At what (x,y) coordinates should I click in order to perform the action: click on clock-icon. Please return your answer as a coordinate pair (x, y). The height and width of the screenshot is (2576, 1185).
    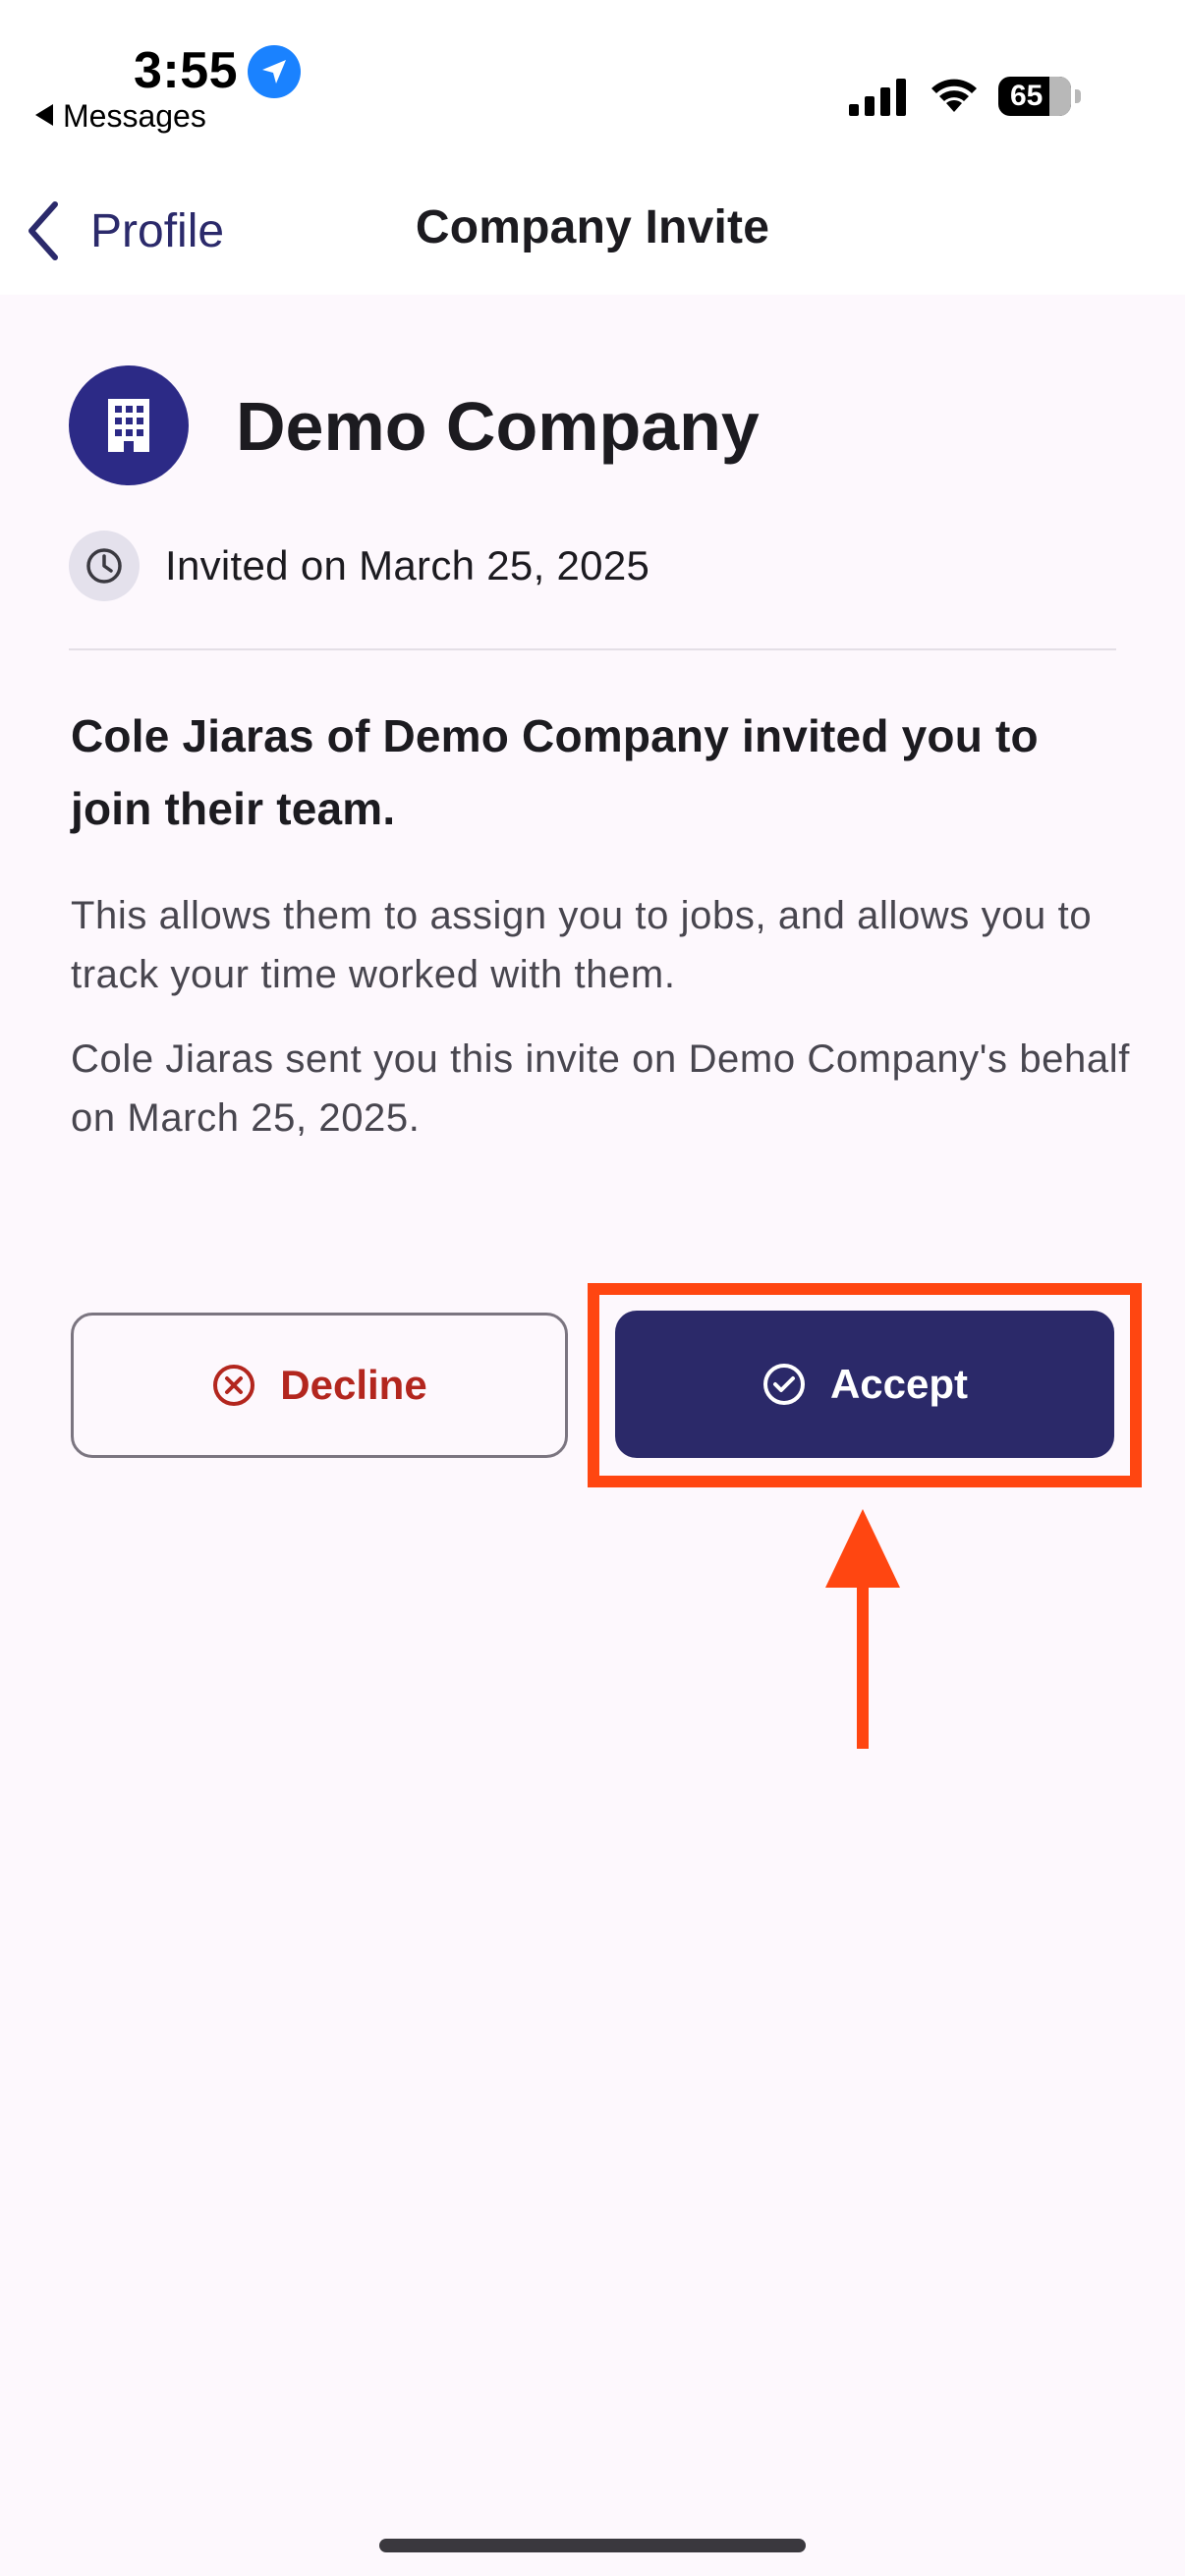
    Looking at the image, I should click on (104, 566).